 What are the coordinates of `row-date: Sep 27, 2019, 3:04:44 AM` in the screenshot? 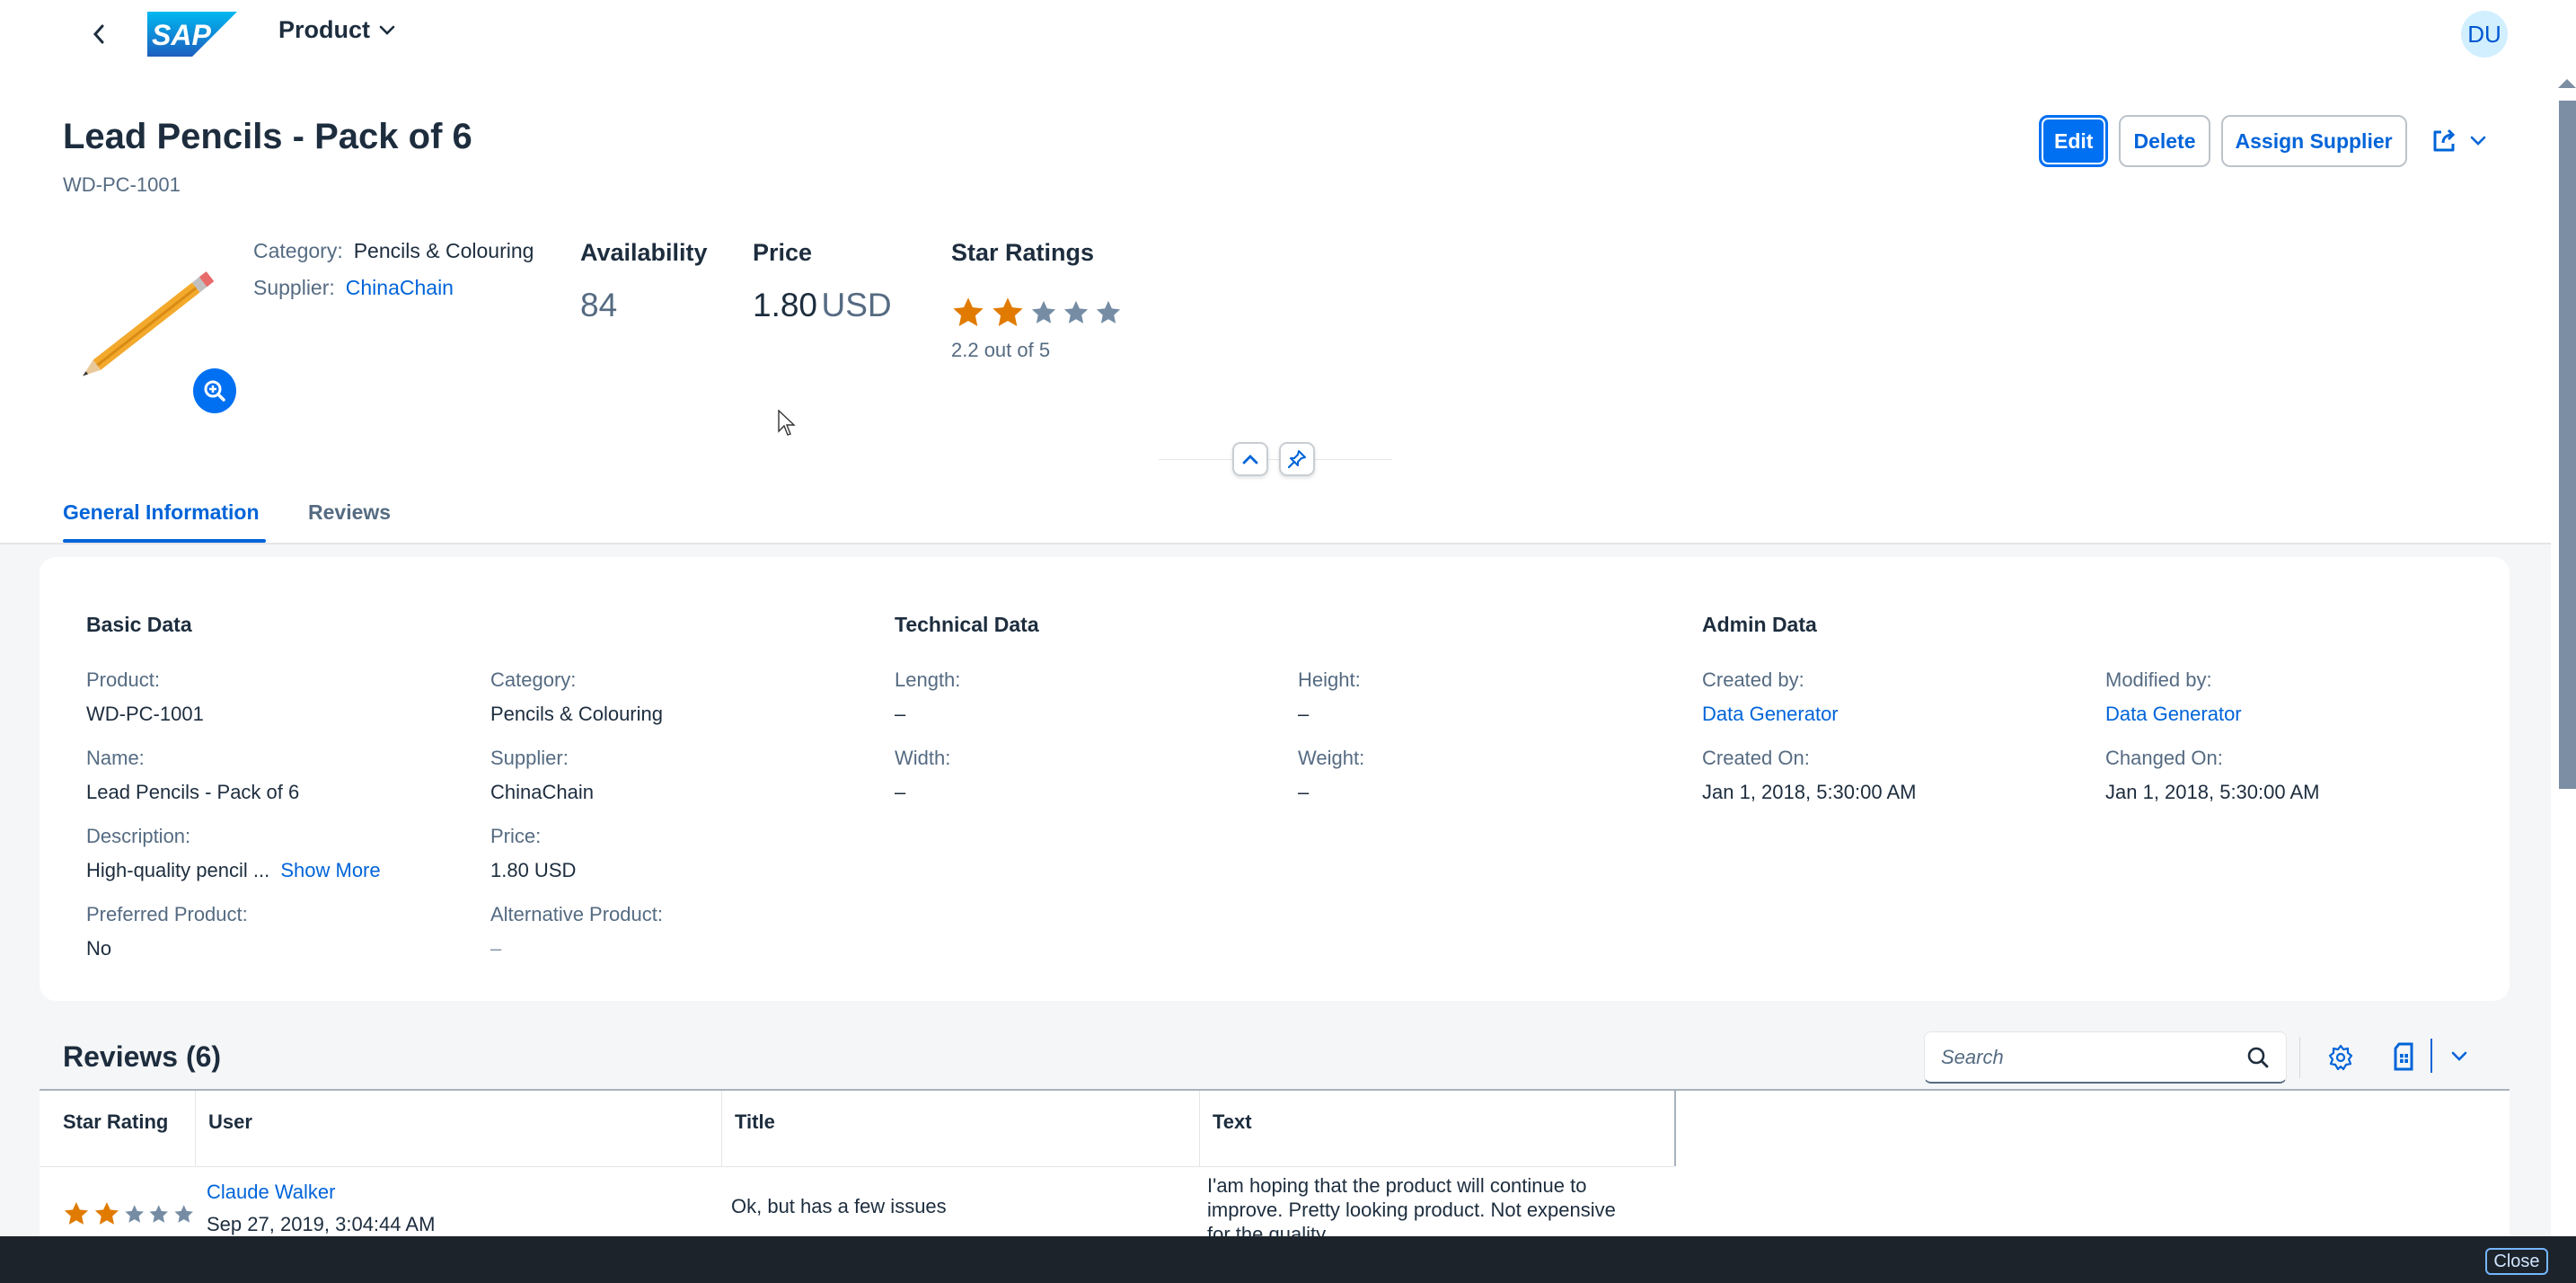 It's located at (321, 1224).